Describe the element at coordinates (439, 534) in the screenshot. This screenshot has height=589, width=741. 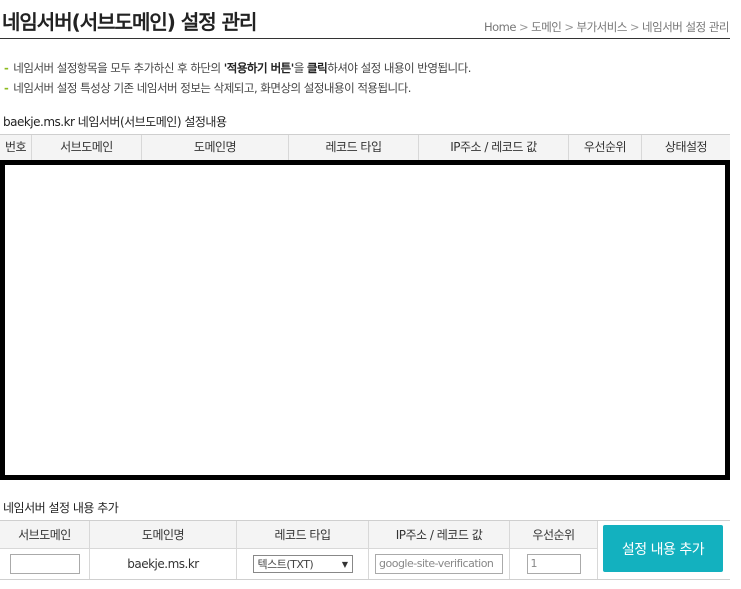
I see `add-col-ip-record-value: IP주소 / 레코드 값` at that location.